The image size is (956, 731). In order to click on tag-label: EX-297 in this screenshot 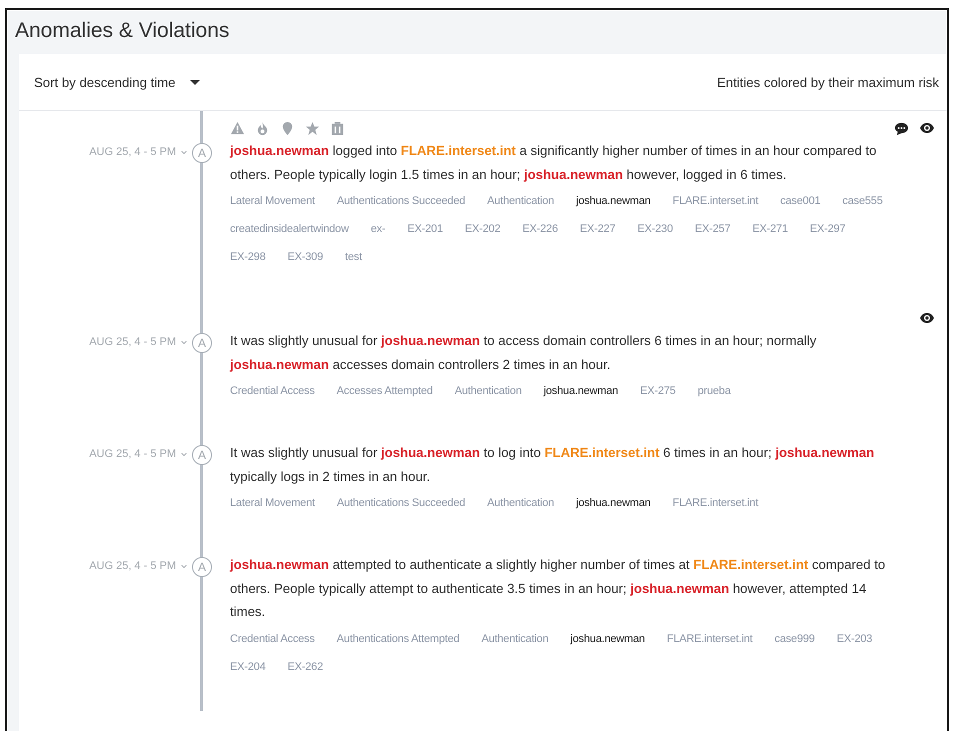, I will do `click(828, 229)`.